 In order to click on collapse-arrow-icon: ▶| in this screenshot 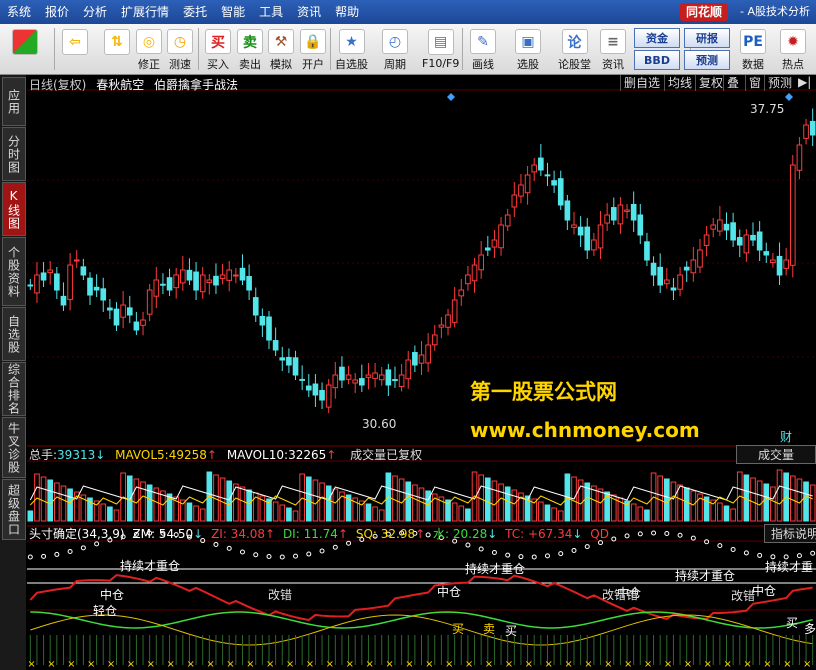, I will do `click(804, 82)`.